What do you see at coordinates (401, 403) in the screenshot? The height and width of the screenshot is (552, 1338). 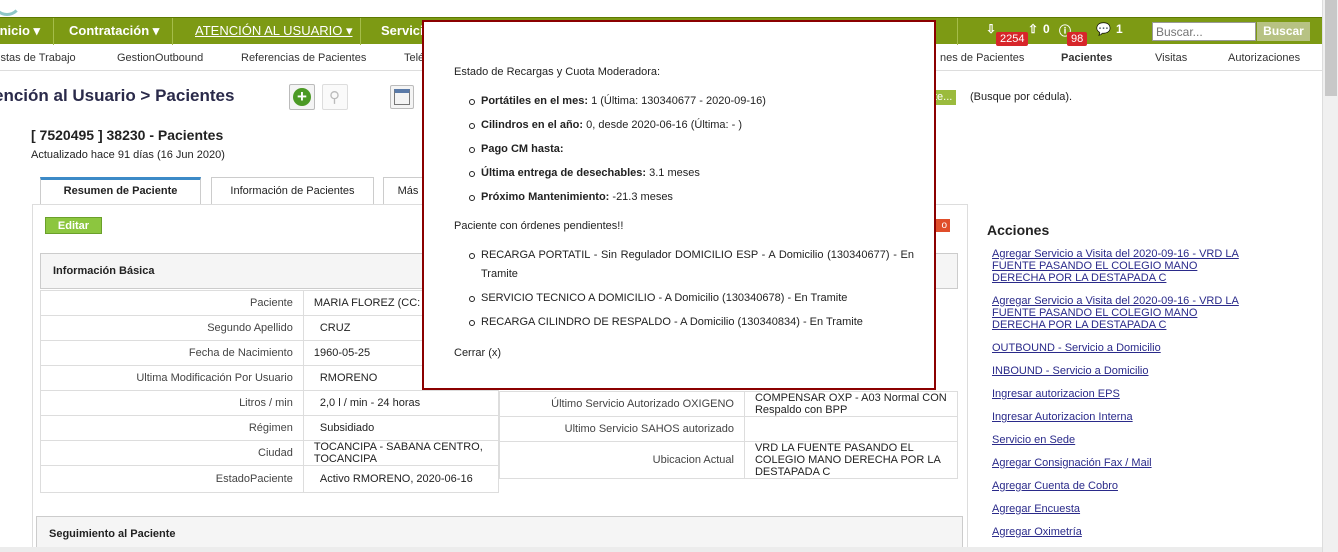 I see `row-value: 2,0 l / min - 24 horas` at bounding box center [401, 403].